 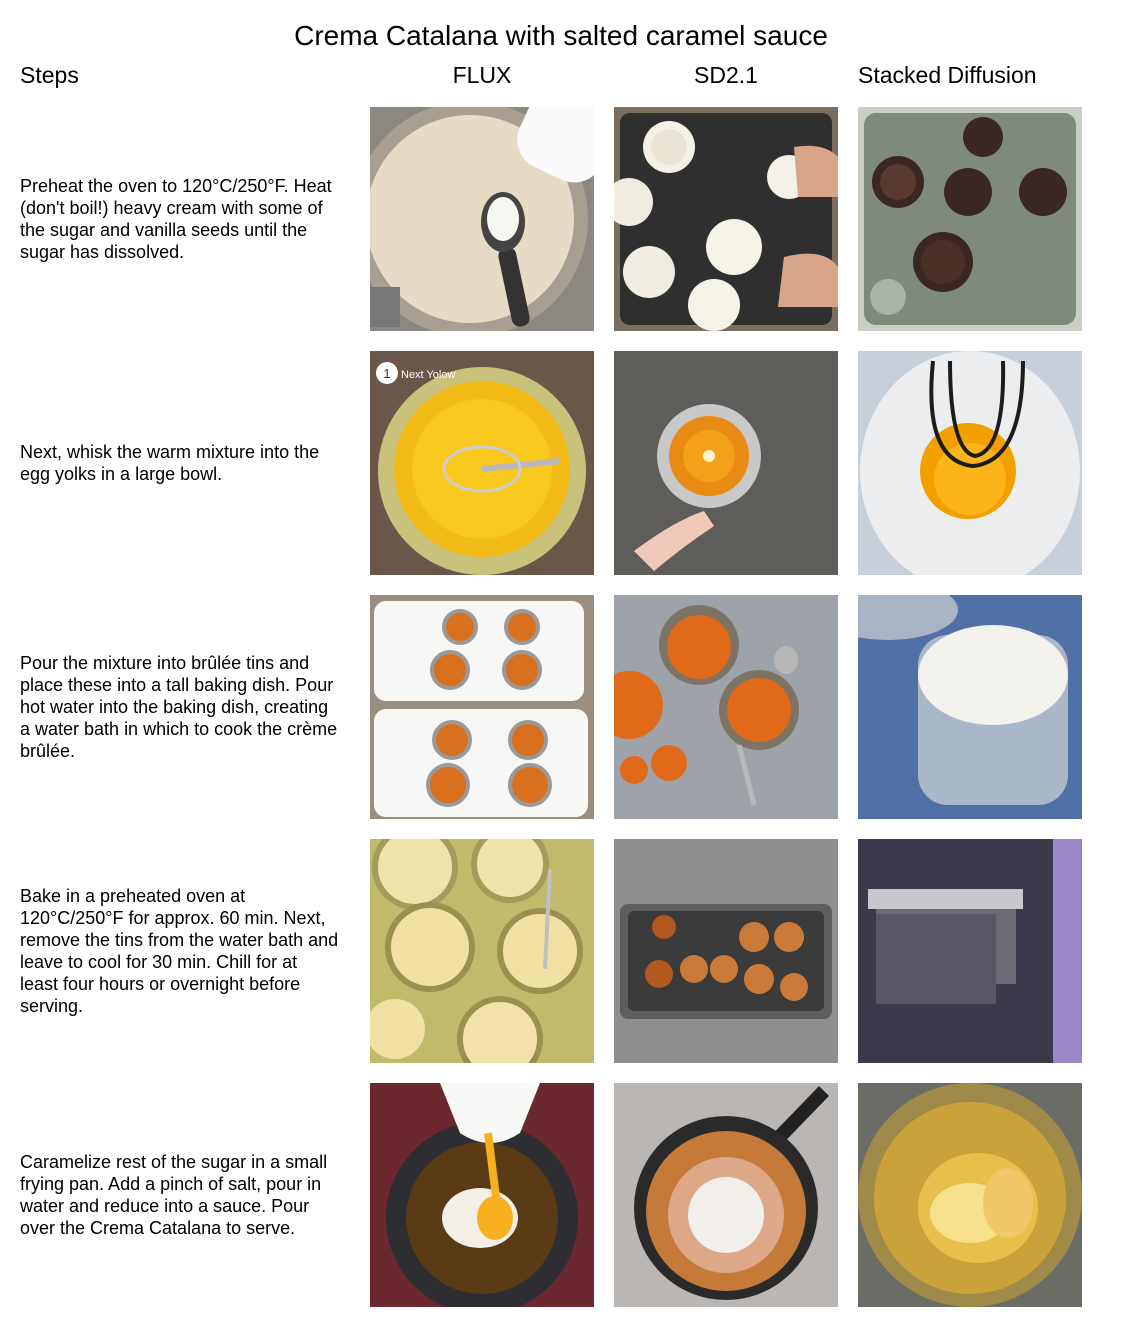 I want to click on step-badge-label: Next Yolow, so click(x=428, y=375).